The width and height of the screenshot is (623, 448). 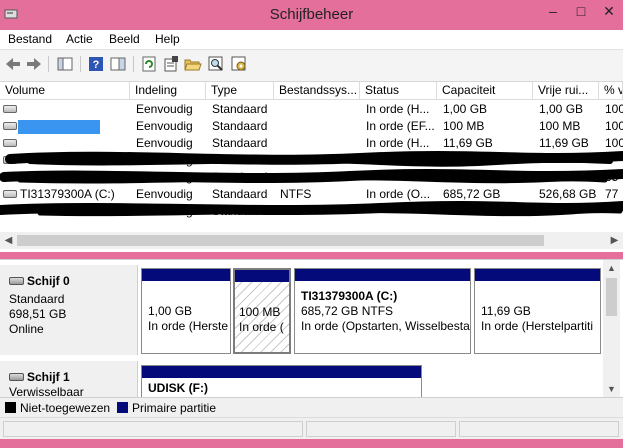 What do you see at coordinates (349, 296) in the screenshot?
I see `partition-title: TI31379300A (C:)` at bounding box center [349, 296].